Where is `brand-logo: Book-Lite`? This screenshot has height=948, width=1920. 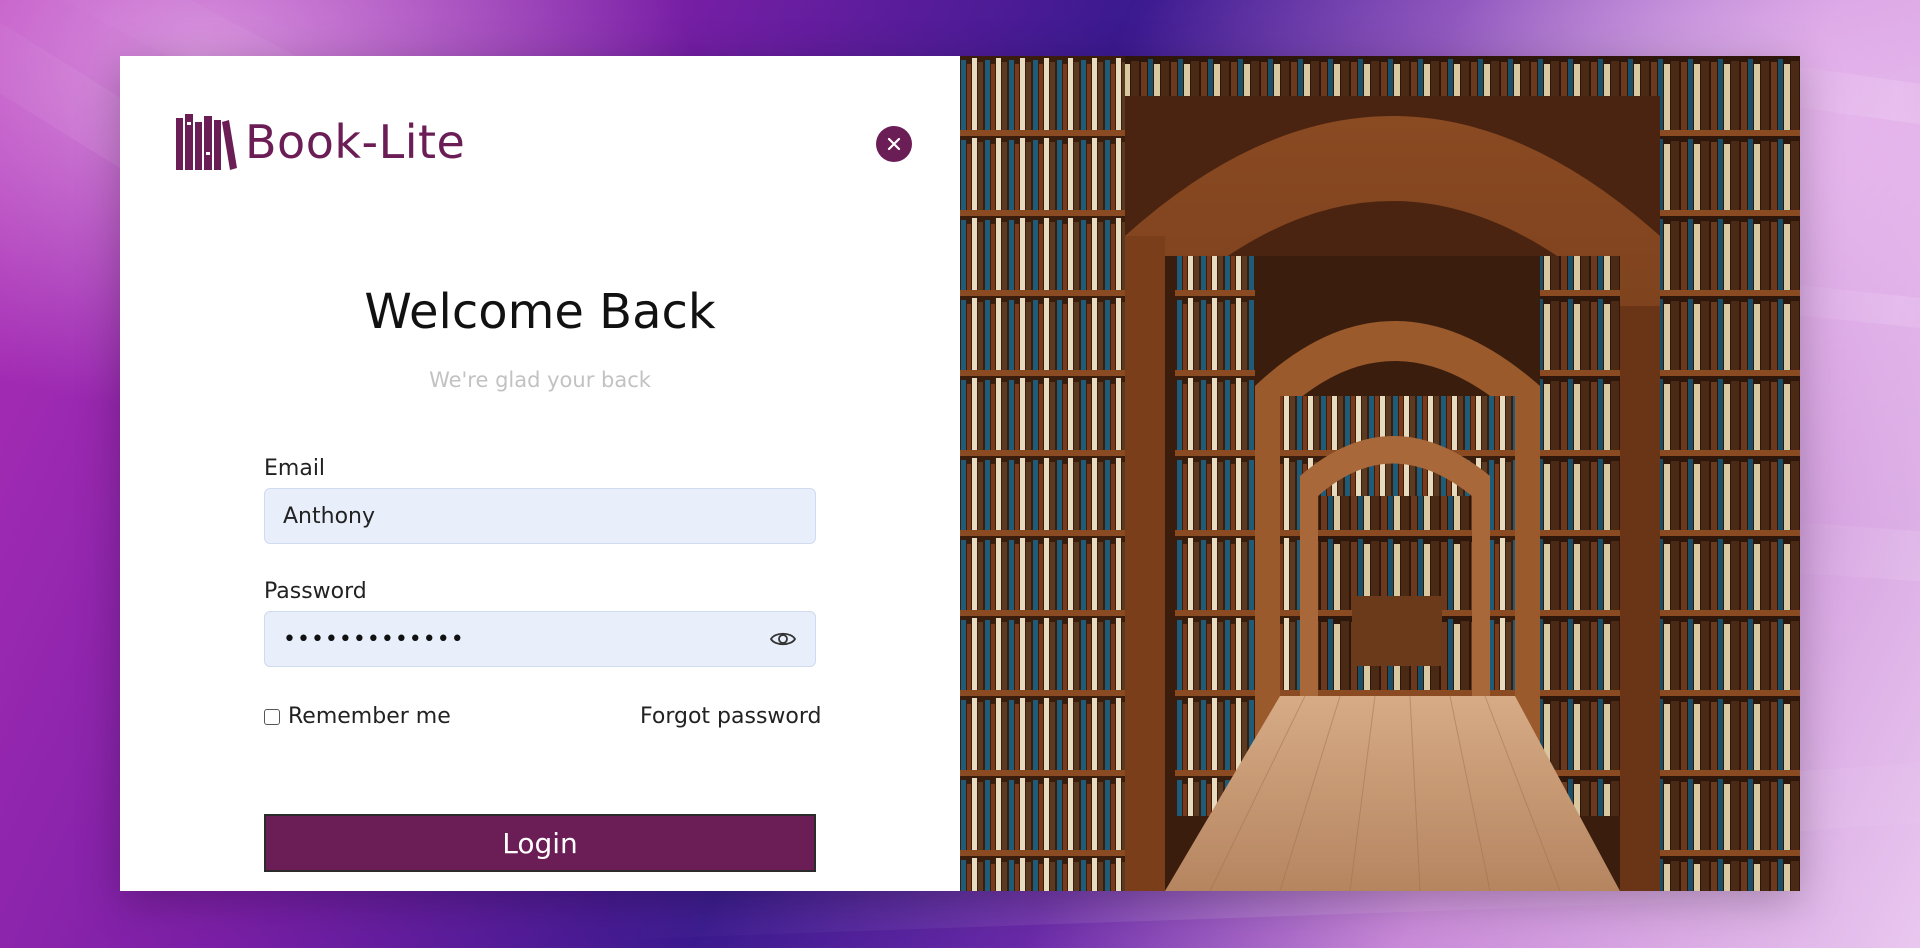 brand-logo: Book-Lite is located at coordinates (320, 142).